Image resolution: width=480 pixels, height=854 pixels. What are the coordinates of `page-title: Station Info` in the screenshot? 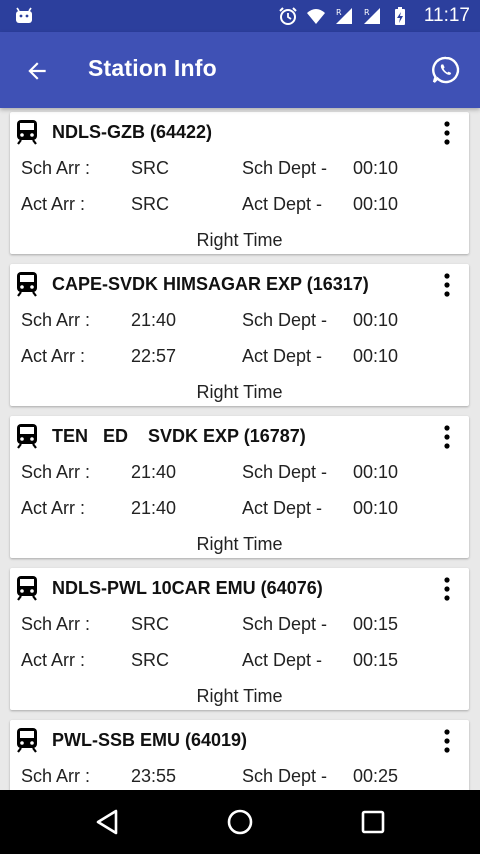 It's located at (152, 68).